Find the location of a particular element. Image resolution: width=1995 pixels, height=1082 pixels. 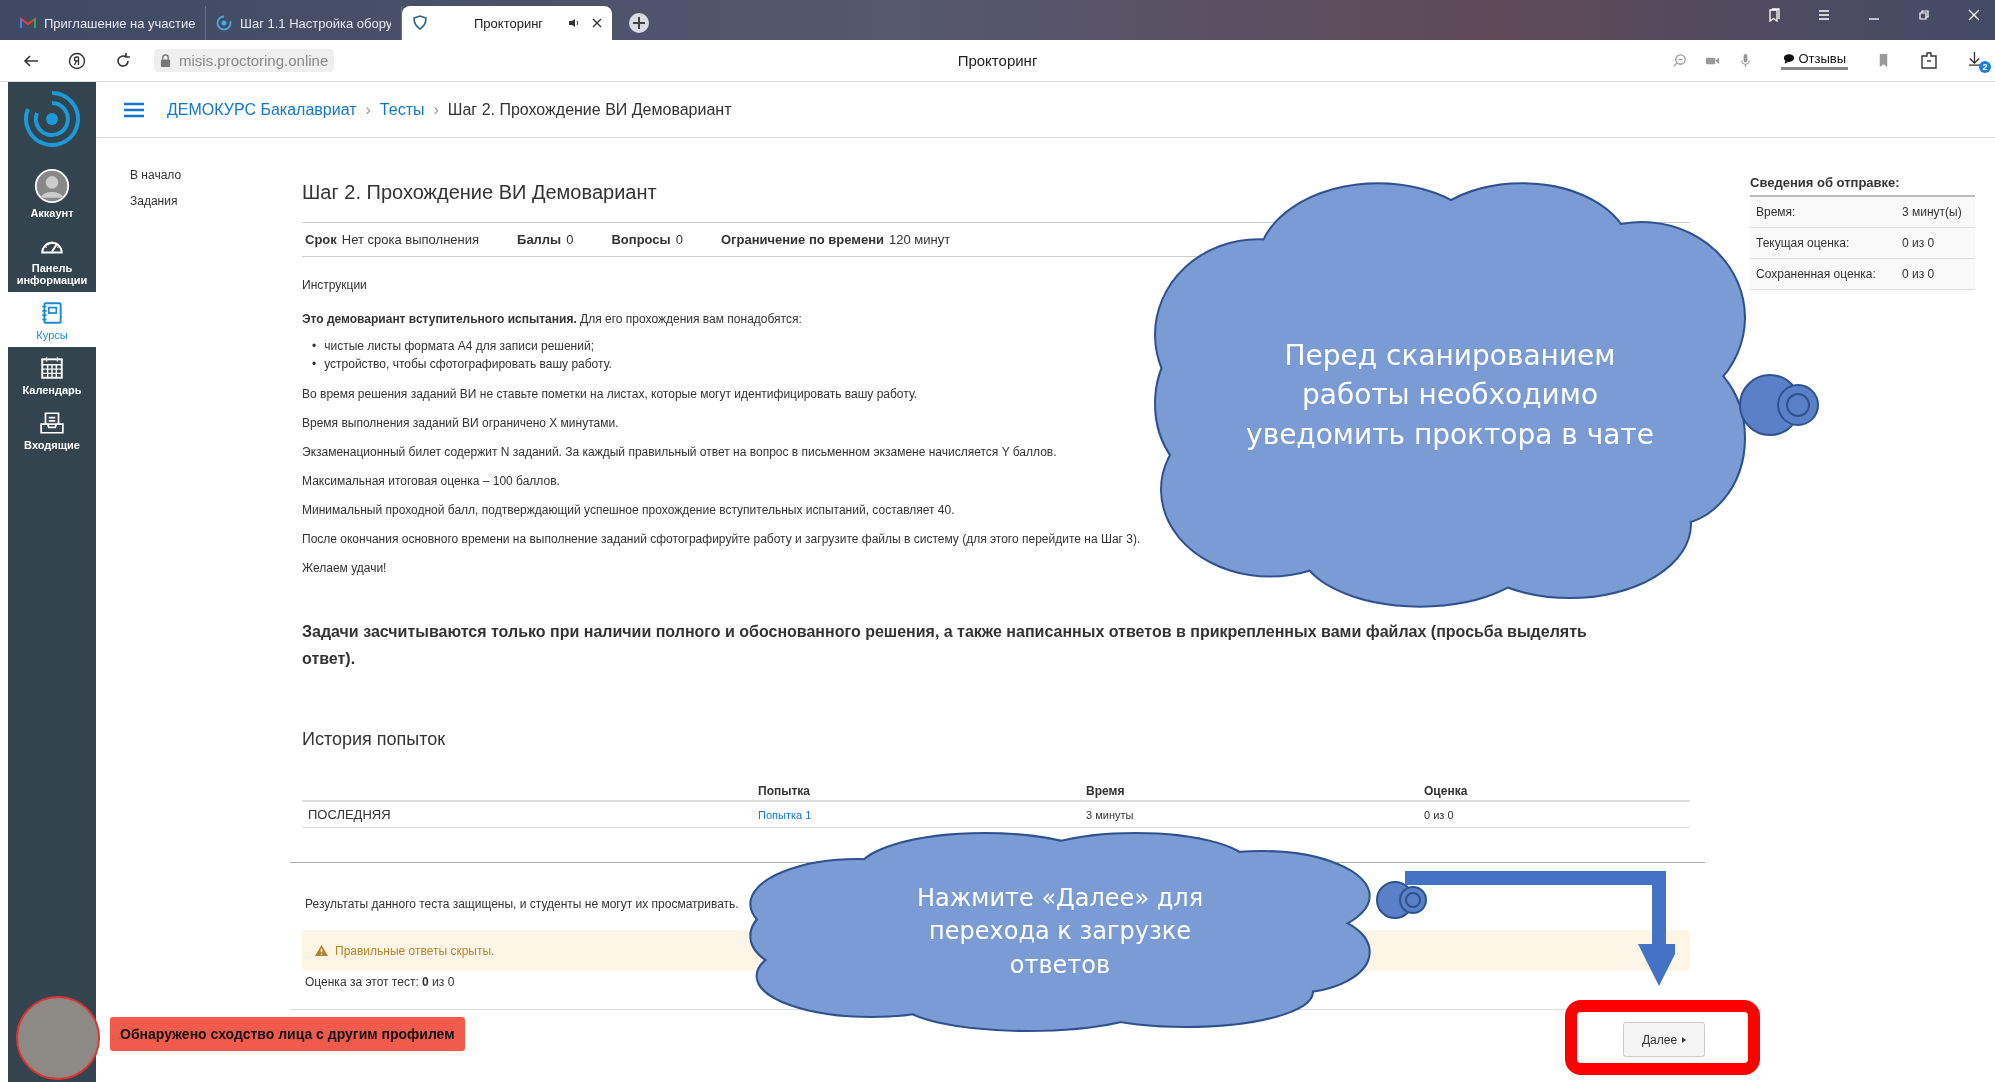

warning-toast: Обнаружено сходство лица с другим профилем is located at coordinates (287, 1034).